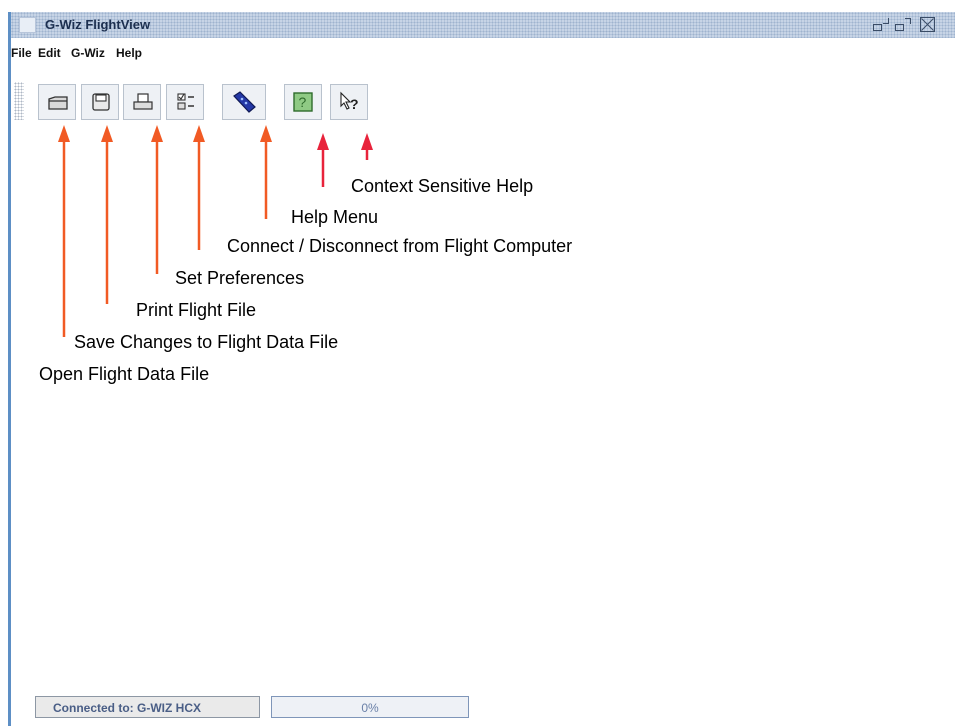  Describe the element at coordinates (199, 187) in the screenshot. I see `arrow-preferences` at that location.